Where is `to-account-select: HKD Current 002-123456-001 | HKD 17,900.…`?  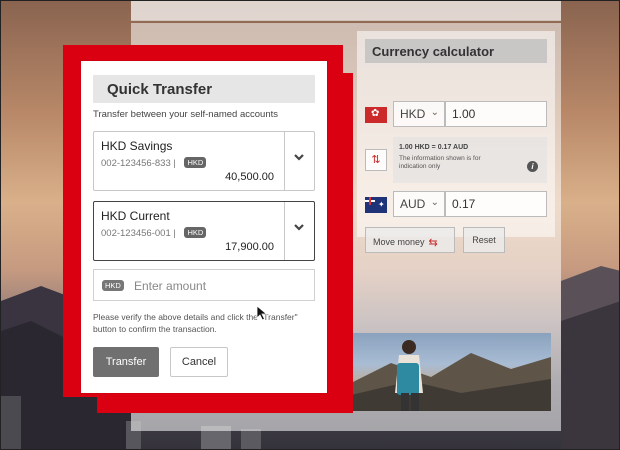
to-account-select: HKD Current 002-123456-001 | HKD 17,900.… is located at coordinates (204, 231).